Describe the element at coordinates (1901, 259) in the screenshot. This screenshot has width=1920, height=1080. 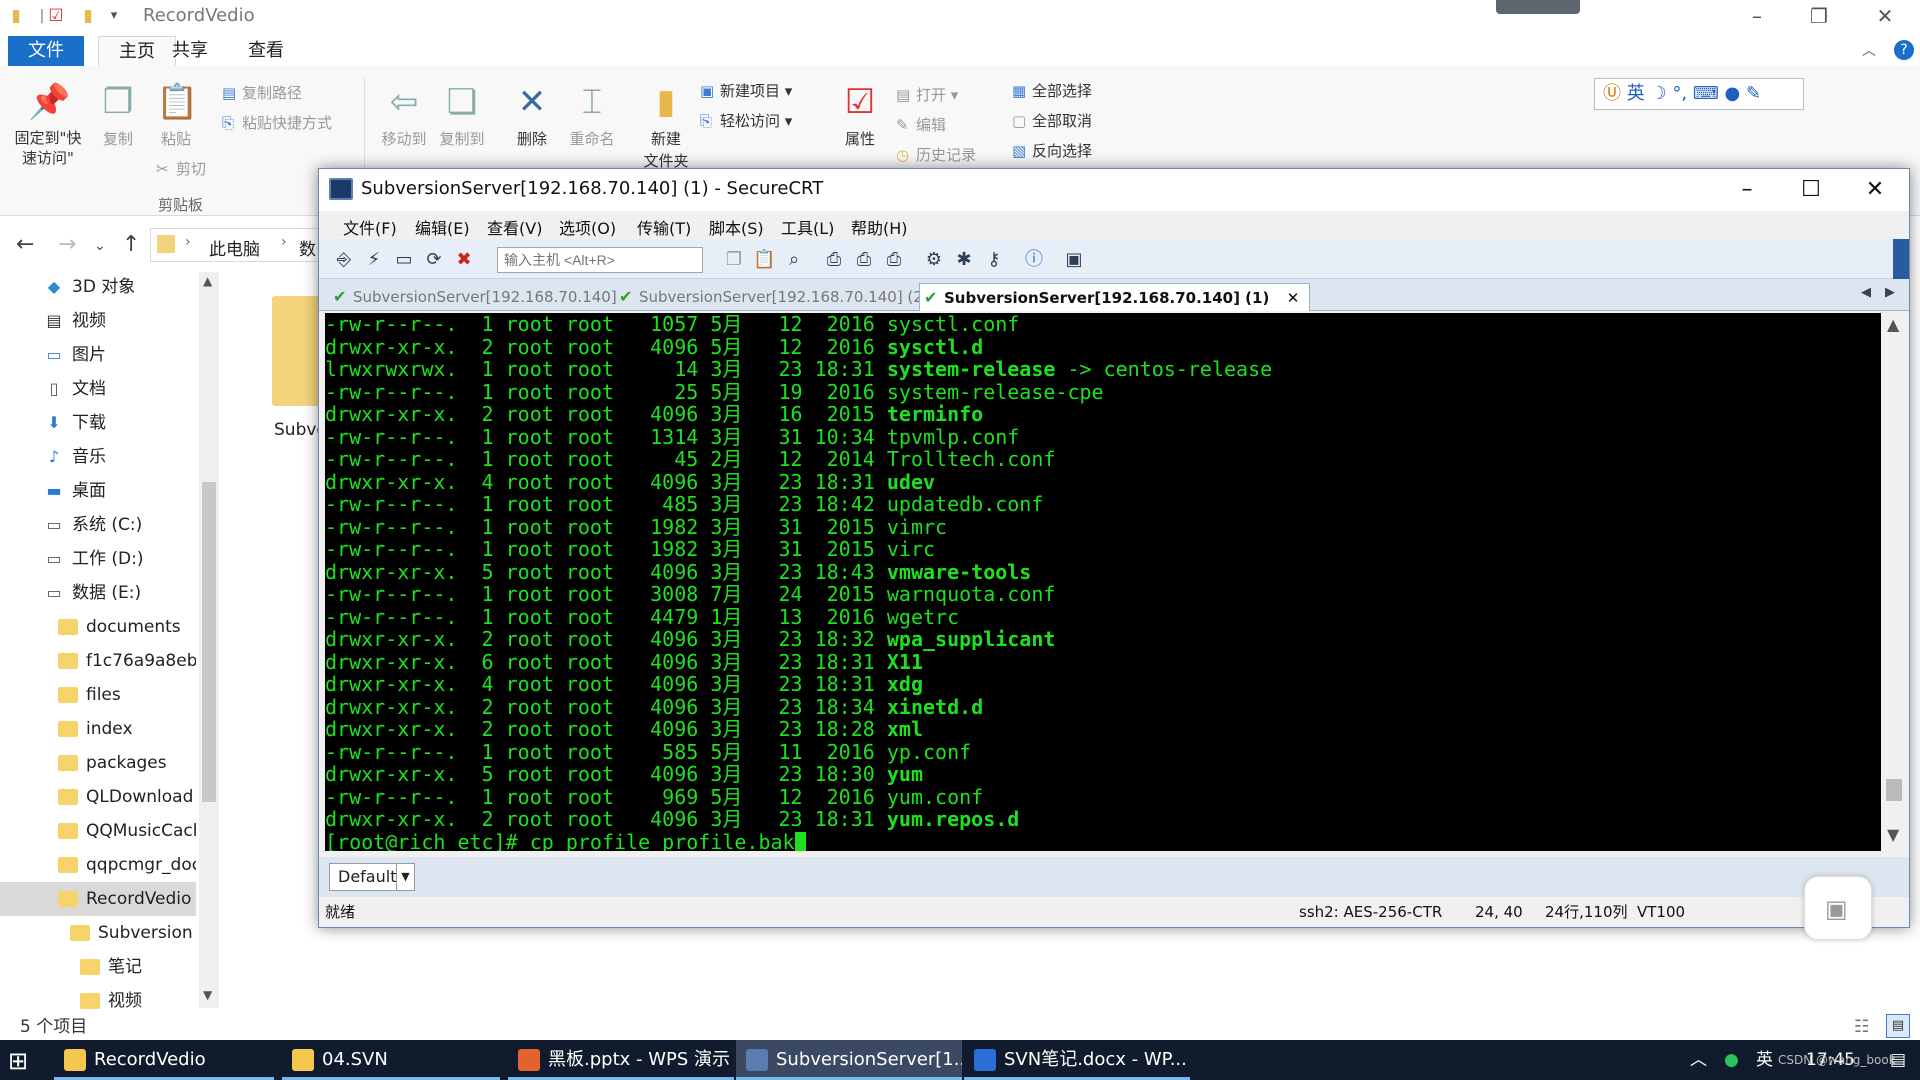
I see `toolbar-overflow-icon` at that location.